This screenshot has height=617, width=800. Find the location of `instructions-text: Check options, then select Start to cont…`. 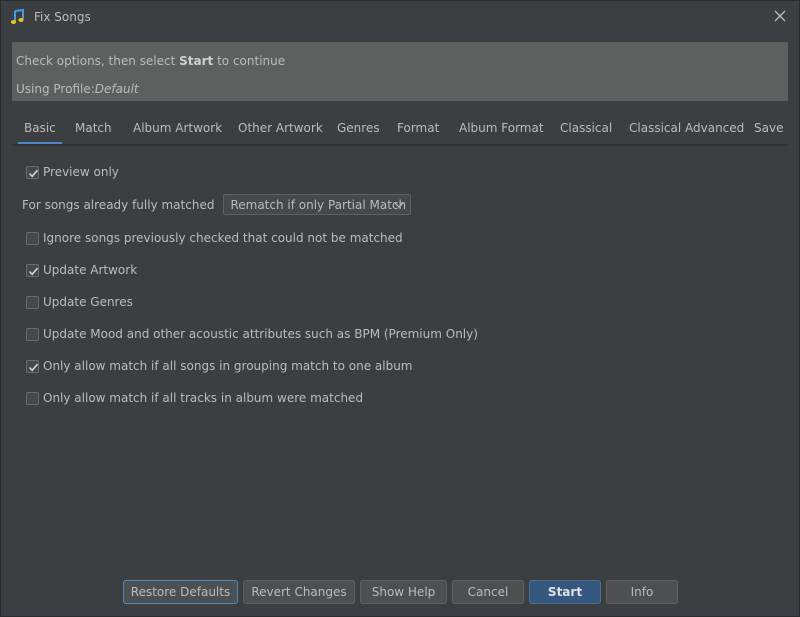

instructions-text: Check options, then select Start to cont… is located at coordinates (150, 61).